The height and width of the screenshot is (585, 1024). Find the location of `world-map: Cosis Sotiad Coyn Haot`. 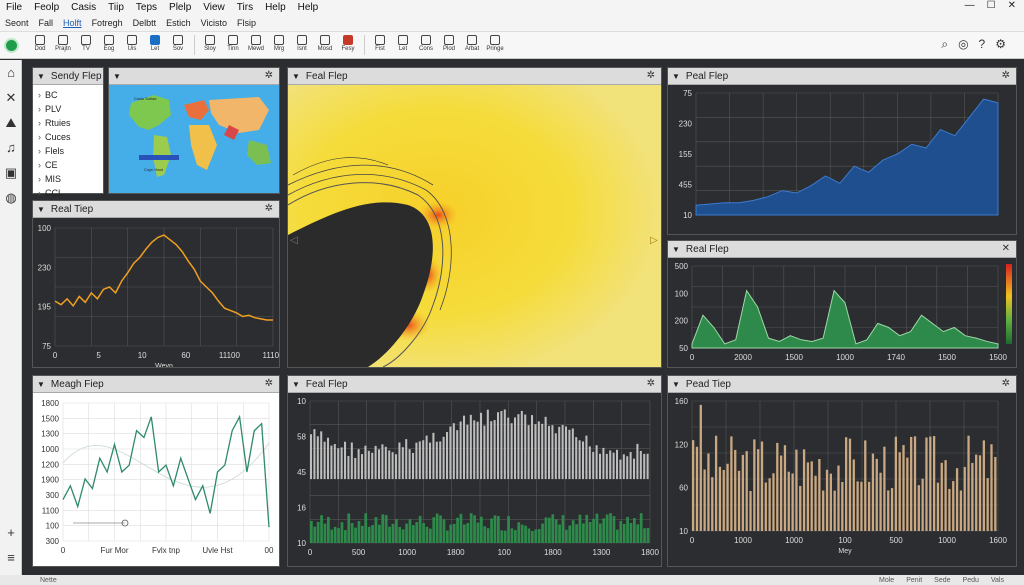

world-map: Cosis Sotiad Coyn Haot is located at coordinates (194, 139).